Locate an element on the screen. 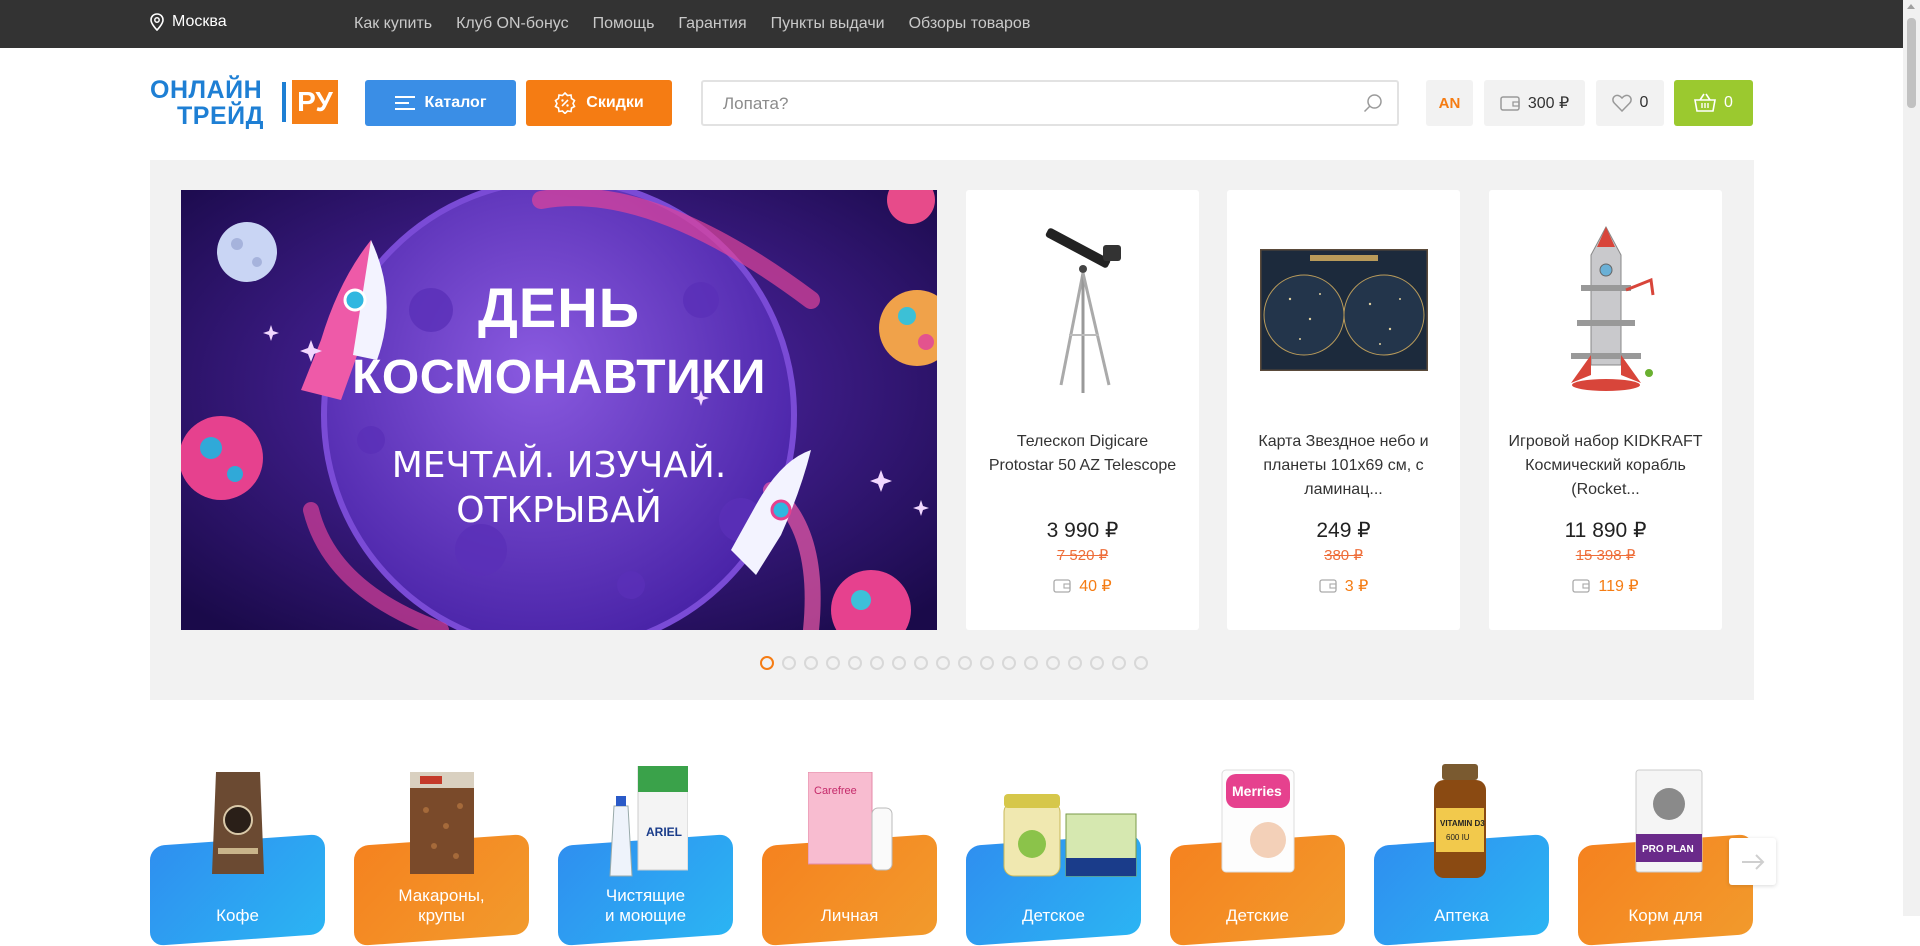 Image resolution: width=1920 pixels, height=946 pixels. cart-button: 0 is located at coordinates (1713, 103).